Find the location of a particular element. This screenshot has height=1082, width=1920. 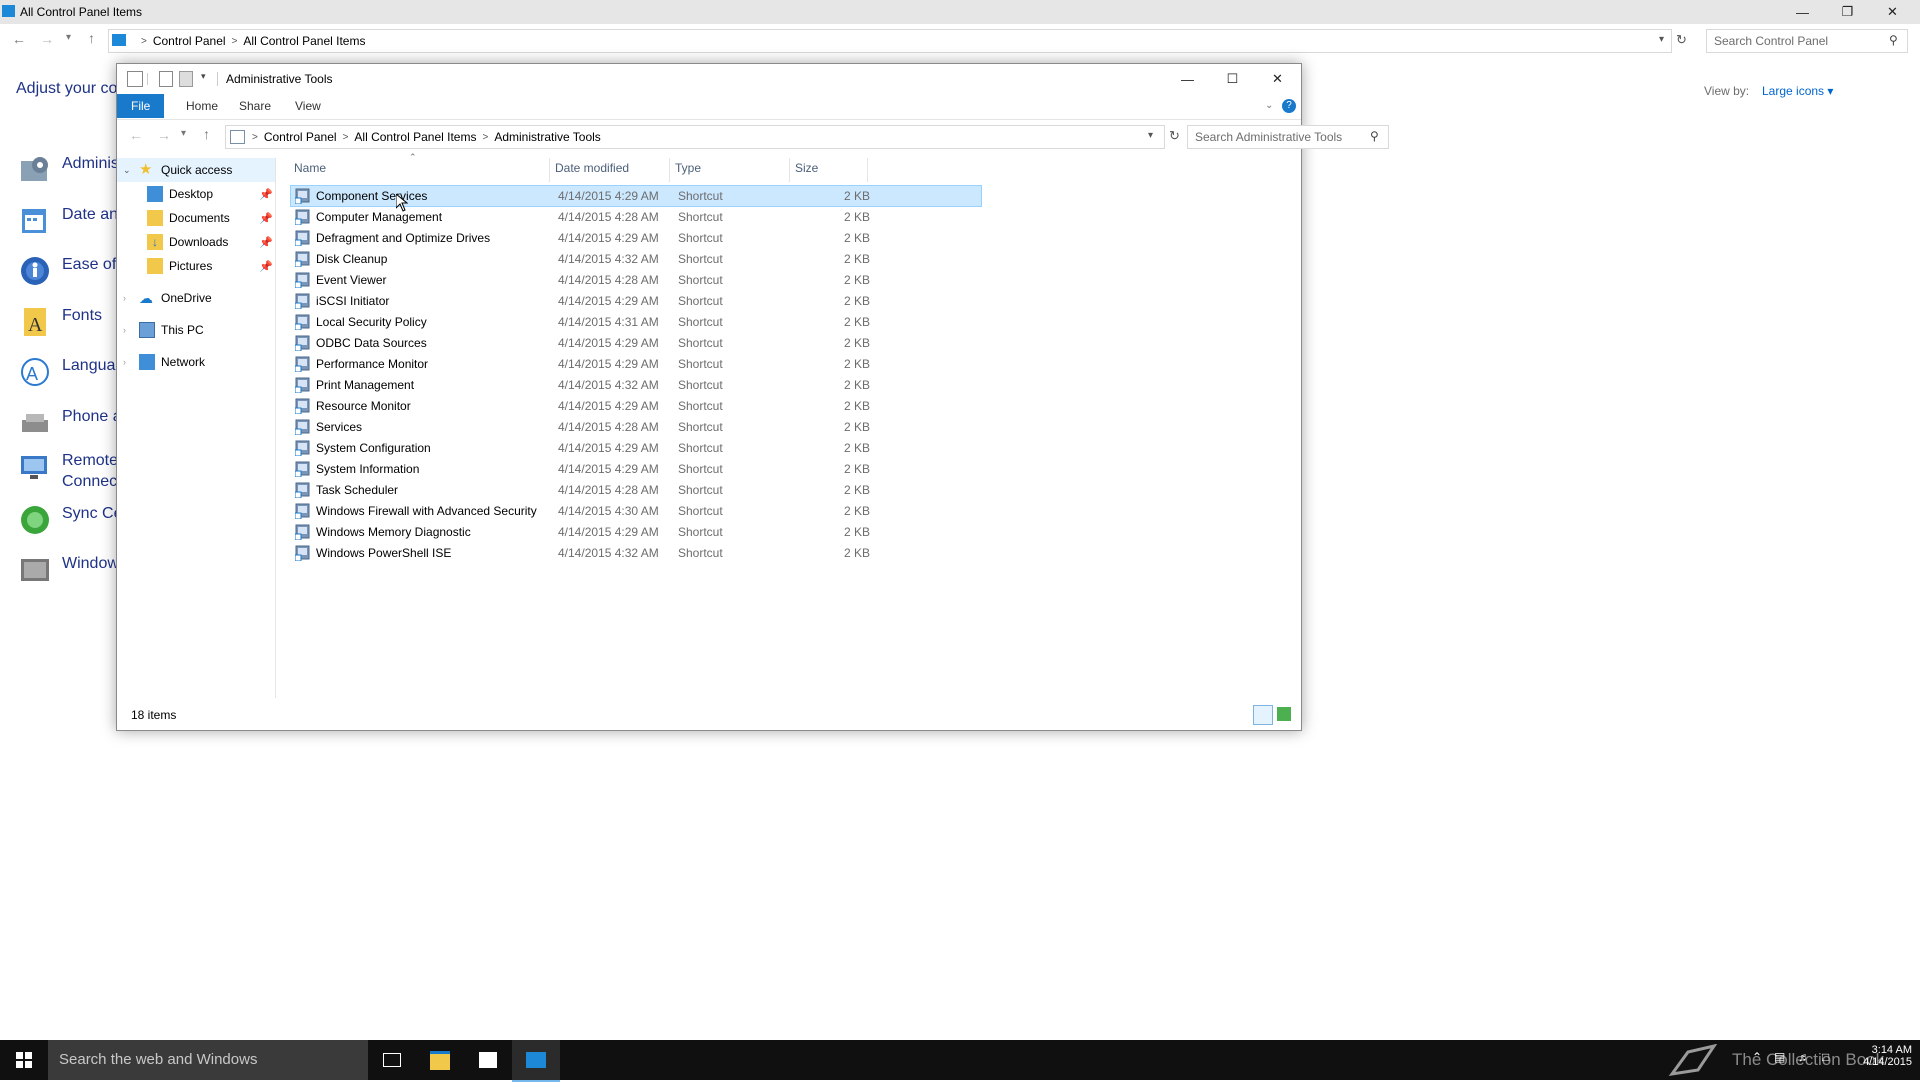

explorer-search-input: Search Administrative Tools ⚲ is located at coordinates (1288, 137).